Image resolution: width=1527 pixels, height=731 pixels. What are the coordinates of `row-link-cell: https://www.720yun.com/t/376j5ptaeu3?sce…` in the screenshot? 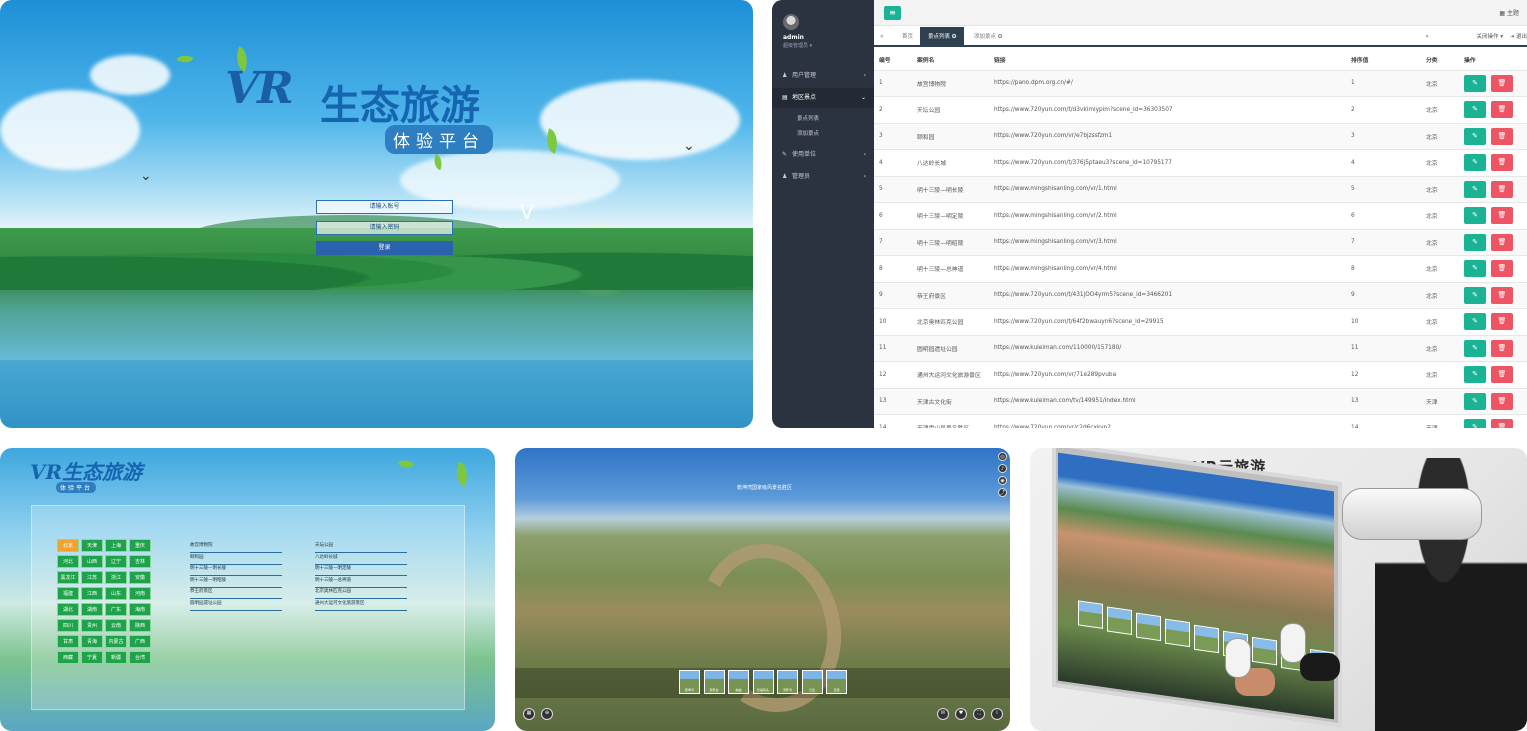 It's located at (1167, 163).